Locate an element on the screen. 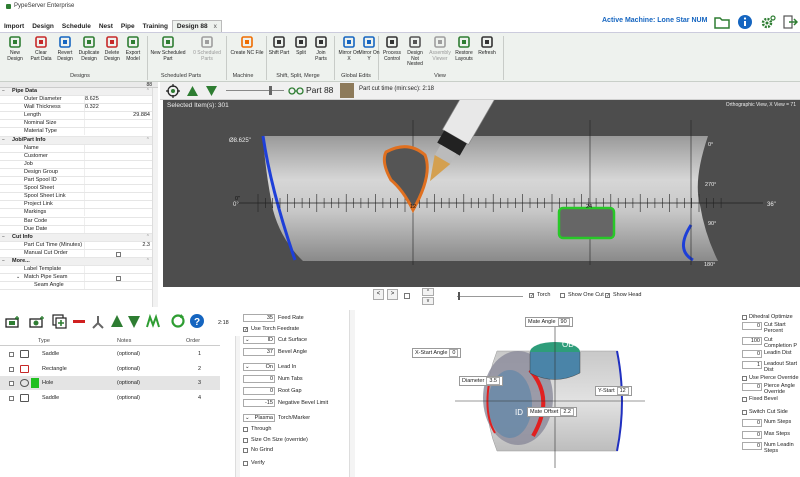  add-cut-icon is located at coordinates (13, 322).